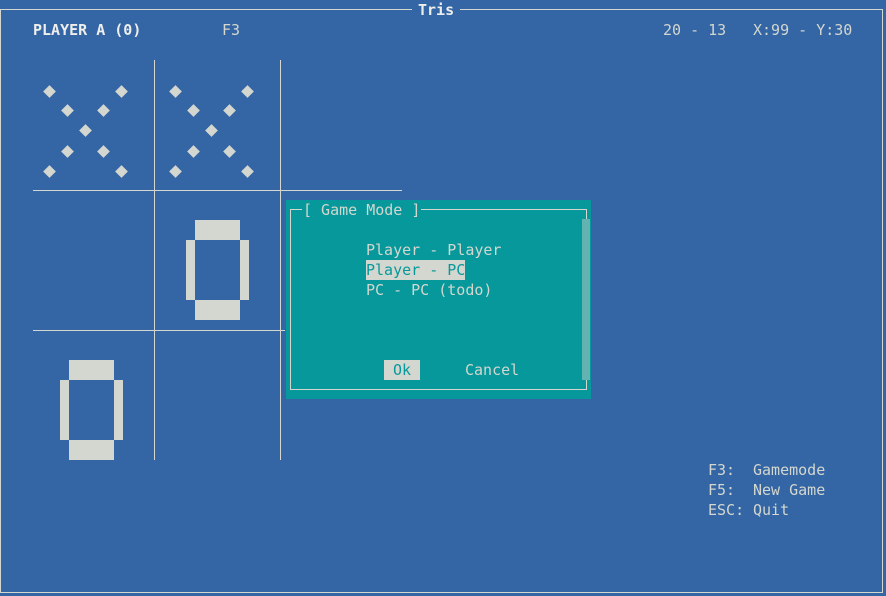  What do you see at coordinates (586, 299) in the screenshot?
I see `dialog-scrollbar` at bounding box center [586, 299].